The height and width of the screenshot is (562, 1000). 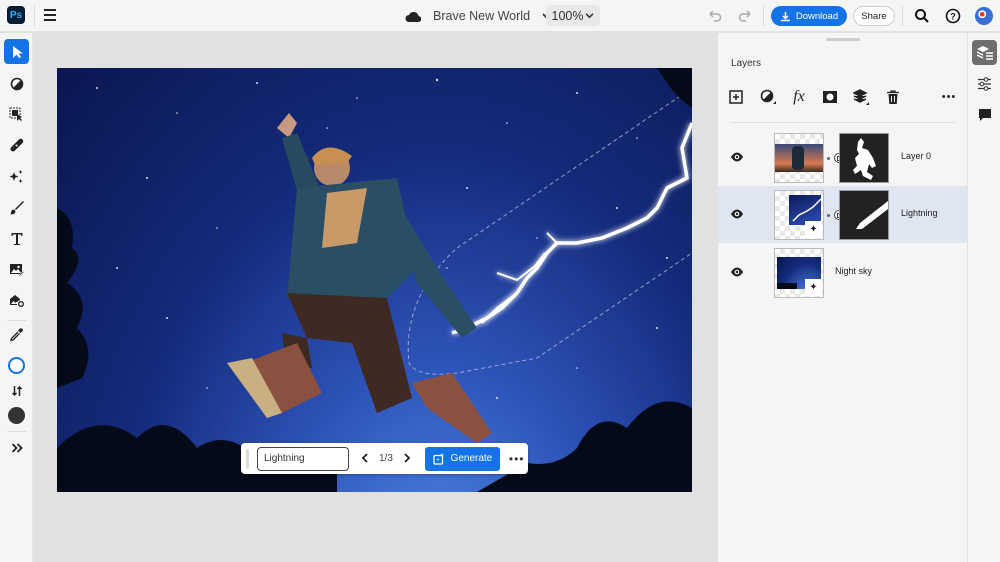 I want to click on layers-icon, so click(x=984, y=52).